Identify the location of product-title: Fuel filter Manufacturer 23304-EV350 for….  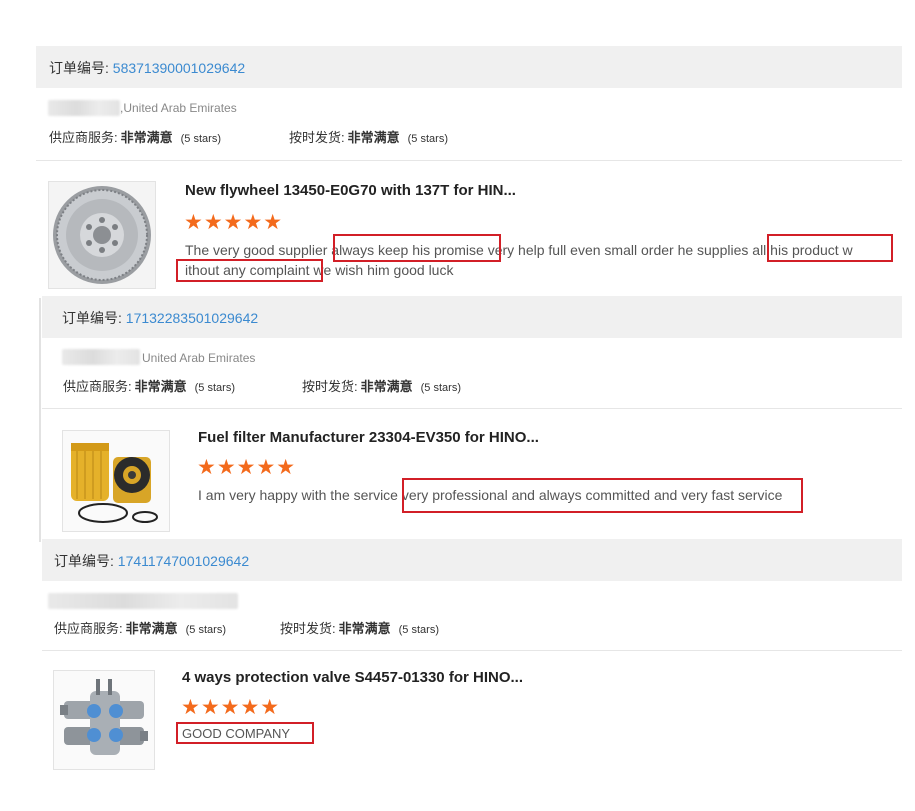
(368, 437).